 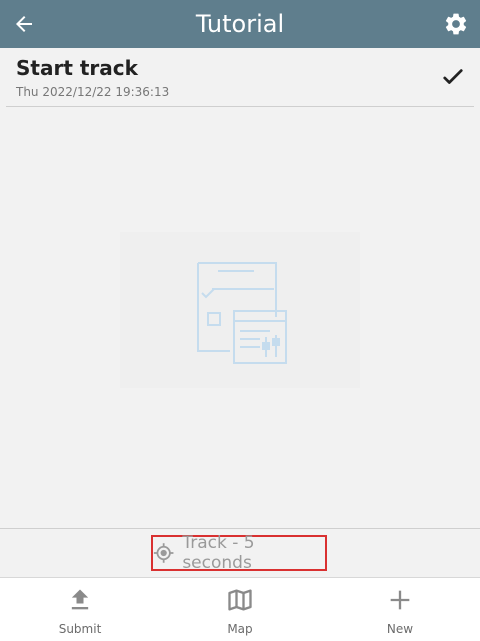 What do you see at coordinates (242, 313) in the screenshot?
I see `form-checklist-icon` at bounding box center [242, 313].